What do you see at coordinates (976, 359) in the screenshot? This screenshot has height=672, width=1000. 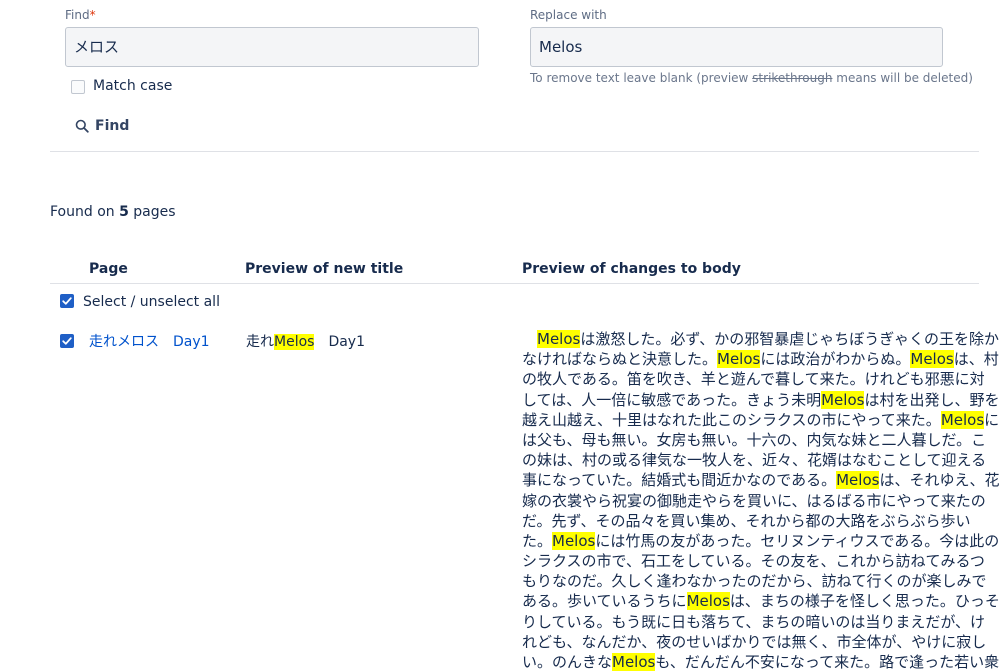 I see `body-text: は、村` at bounding box center [976, 359].